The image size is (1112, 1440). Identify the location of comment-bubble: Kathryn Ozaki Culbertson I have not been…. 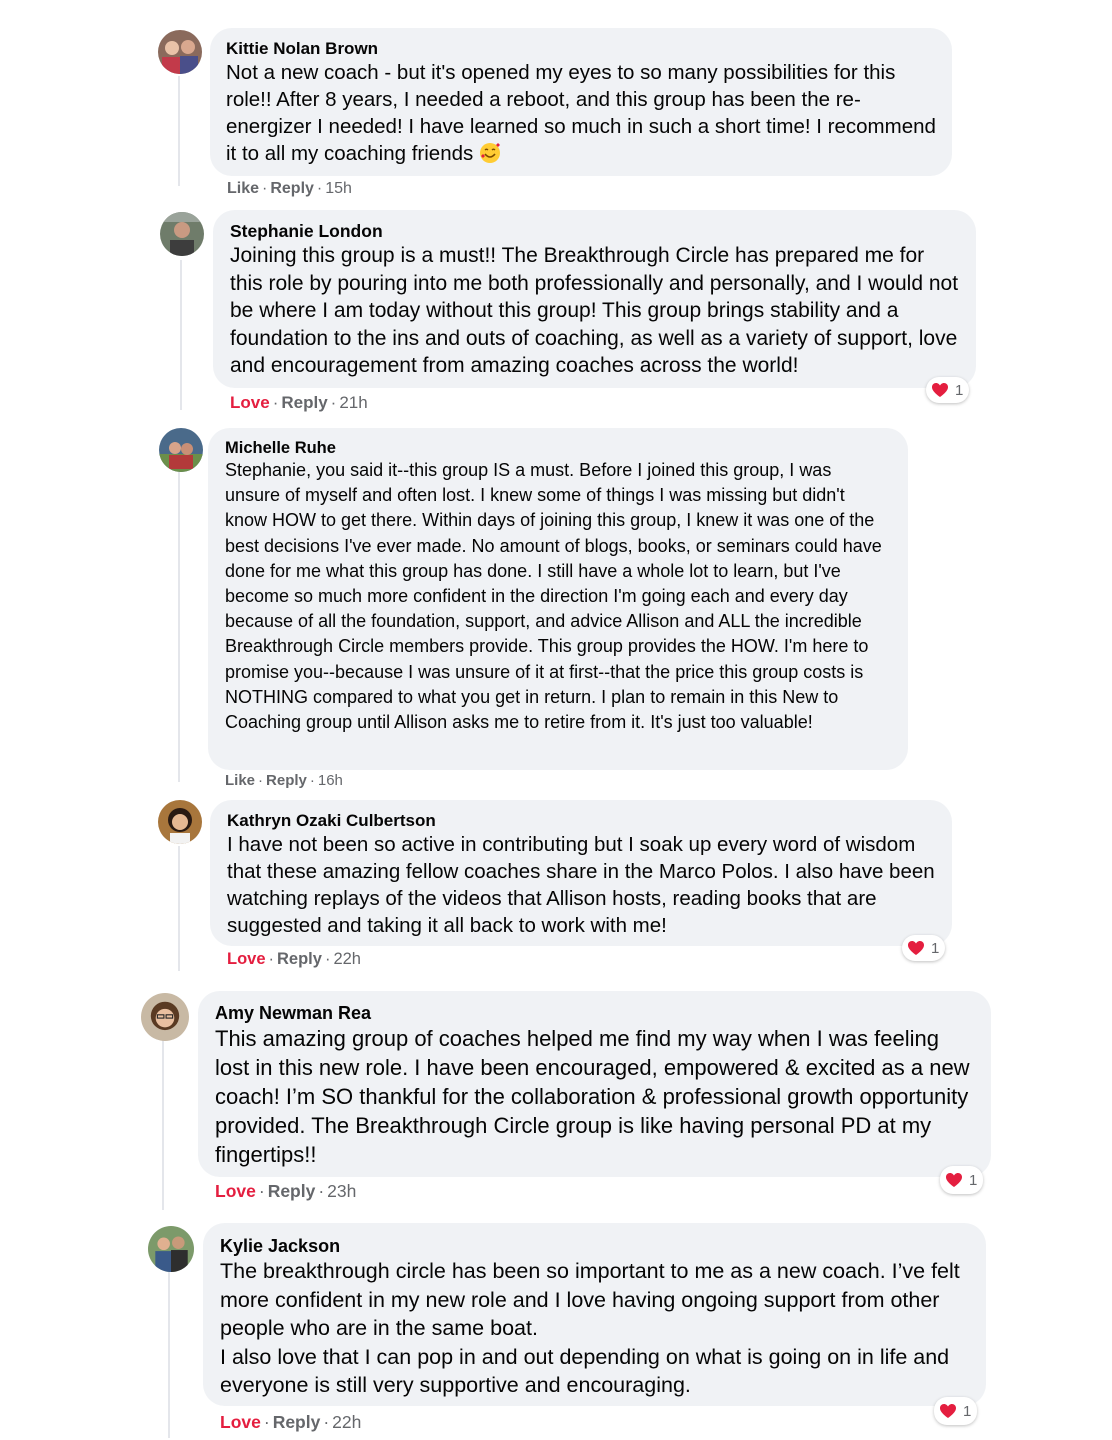
(581, 873).